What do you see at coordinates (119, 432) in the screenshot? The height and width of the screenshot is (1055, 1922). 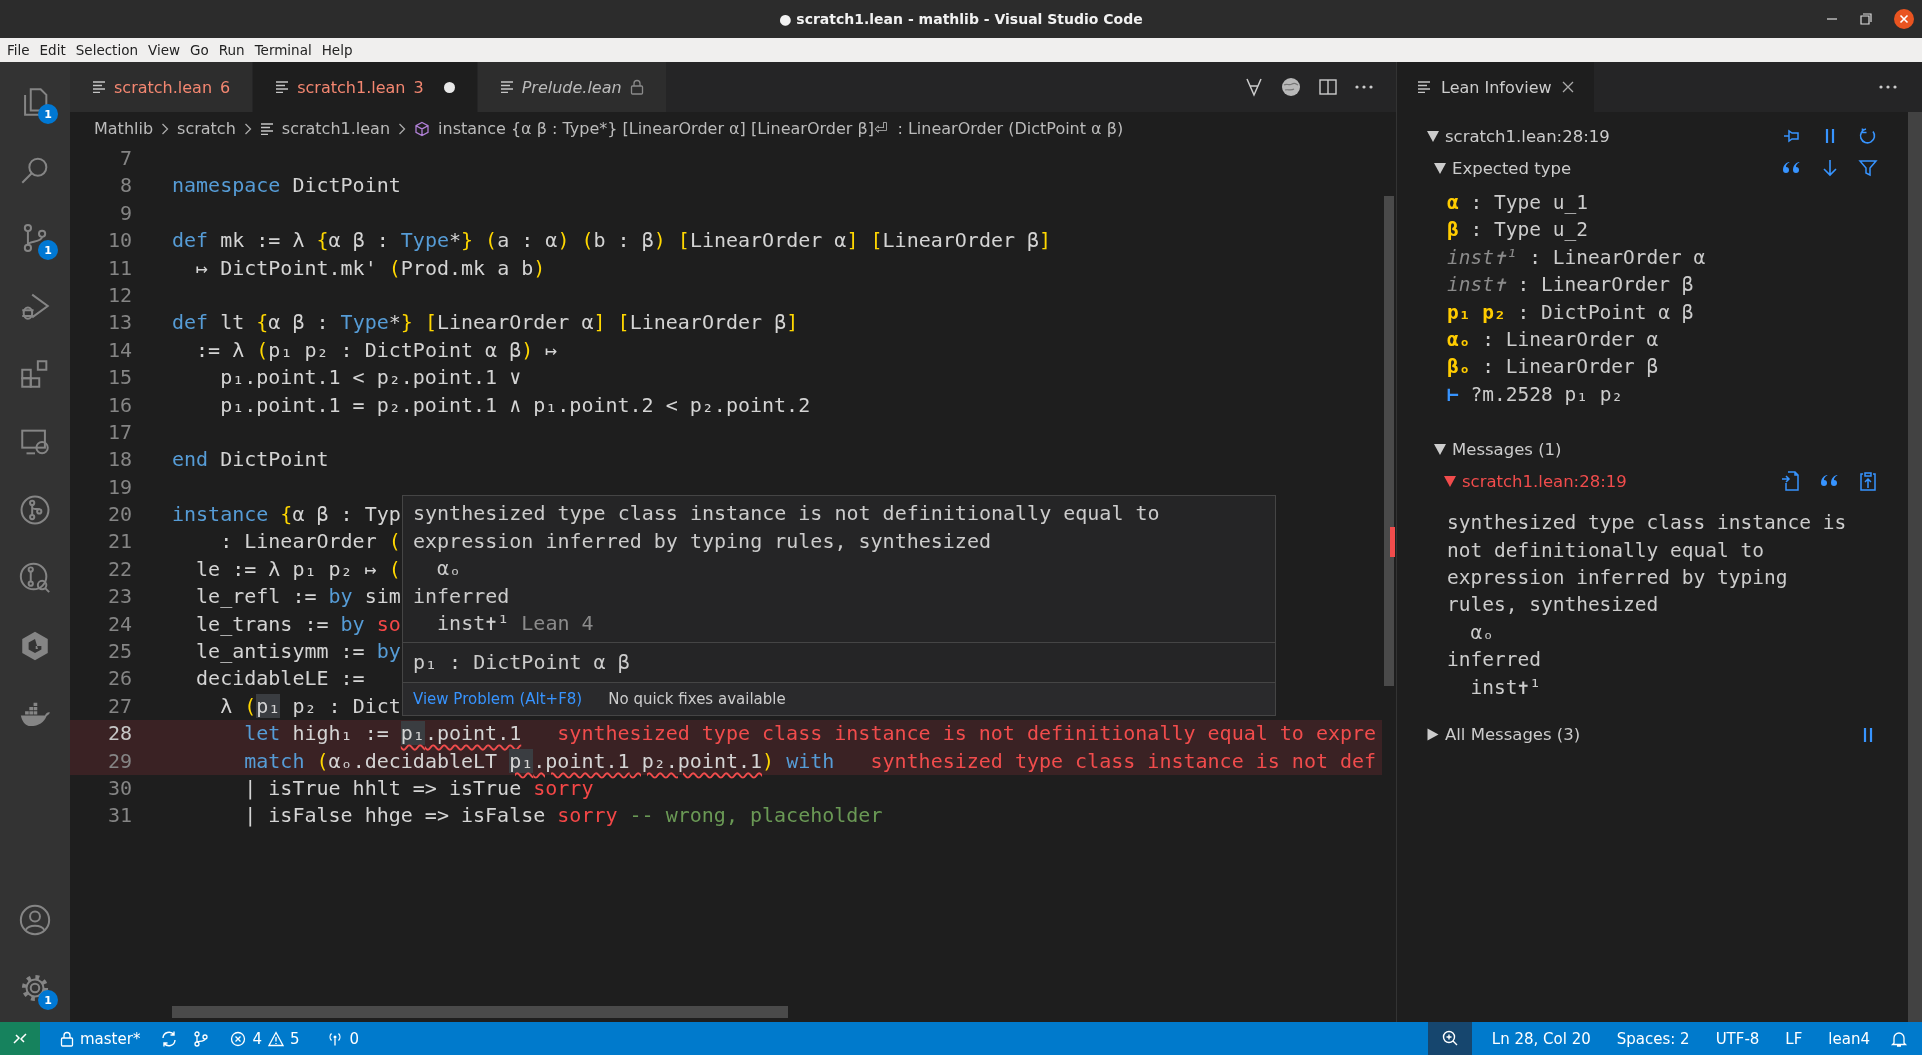 I see `line-number: 17` at bounding box center [119, 432].